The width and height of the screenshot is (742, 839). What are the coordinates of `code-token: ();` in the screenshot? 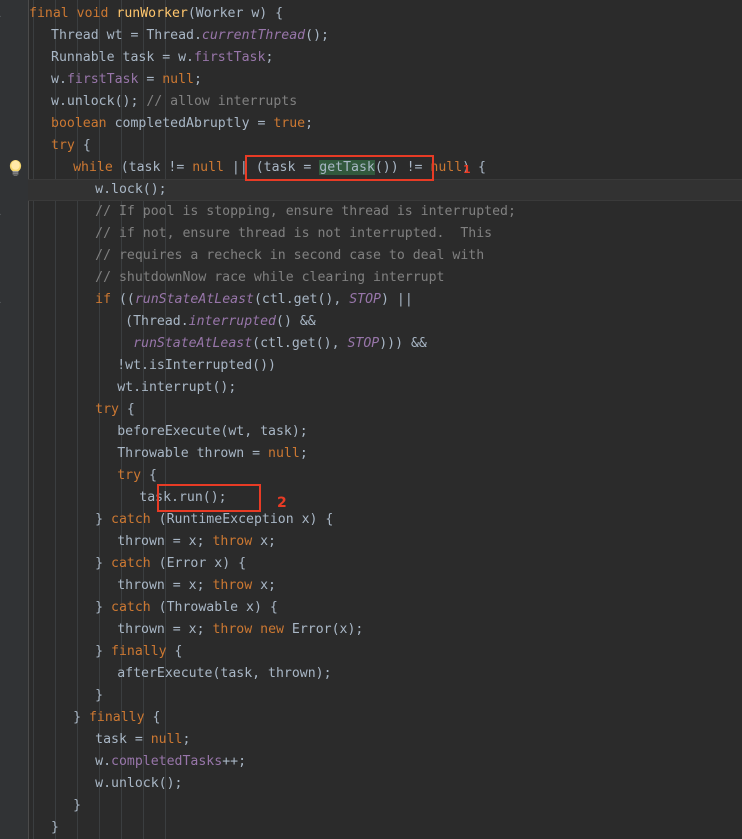 It's located at (317, 35).